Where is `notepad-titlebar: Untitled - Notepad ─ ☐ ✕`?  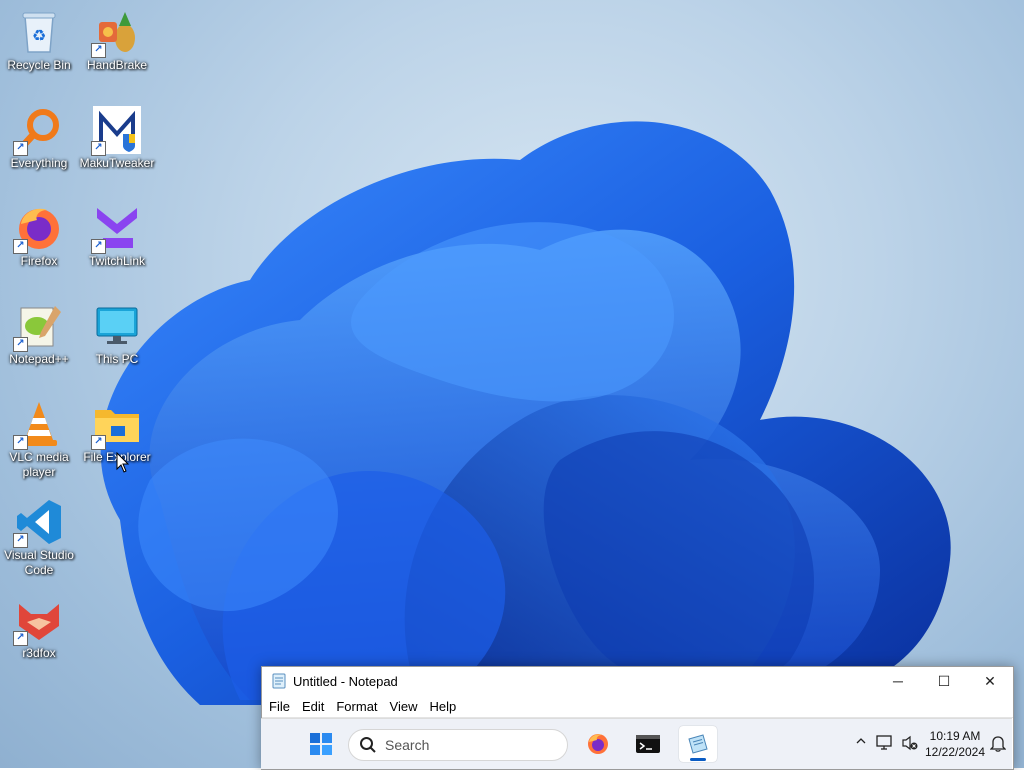
notepad-titlebar: Untitled - Notepad ─ ☐ ✕ is located at coordinates (637, 681).